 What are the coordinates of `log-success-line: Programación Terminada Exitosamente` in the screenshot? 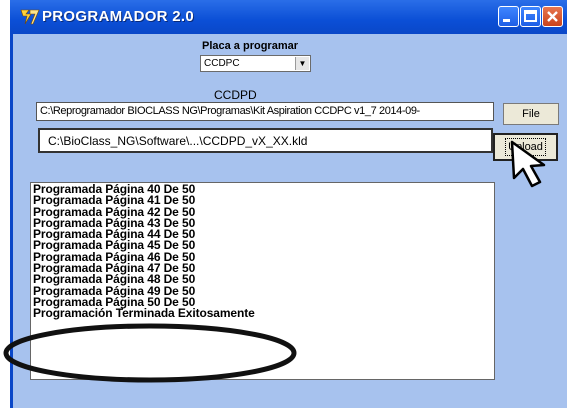 It's located at (144, 313).